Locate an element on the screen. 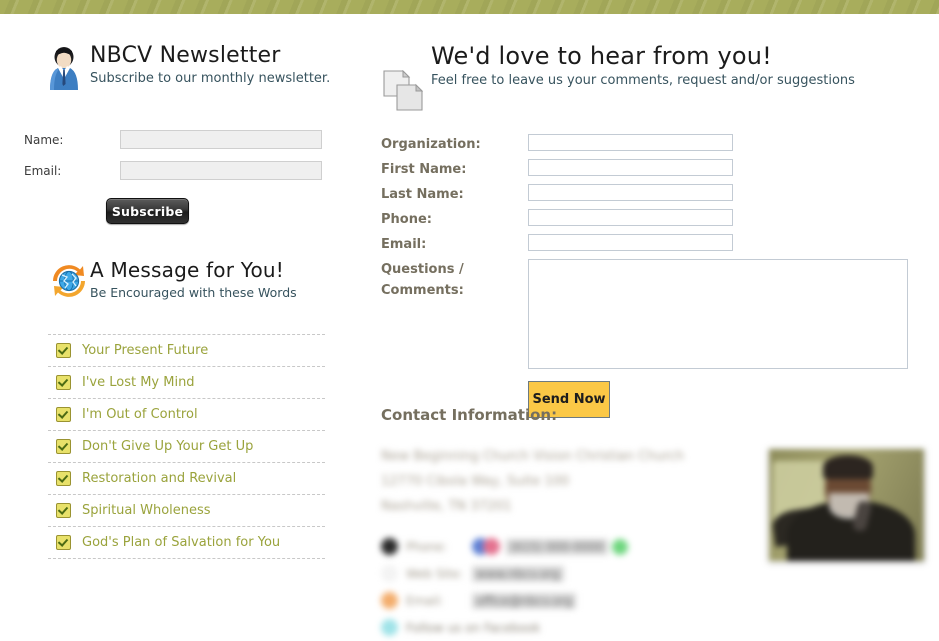 The image size is (939, 641). subscribe-button: Subscribe is located at coordinates (147, 211).